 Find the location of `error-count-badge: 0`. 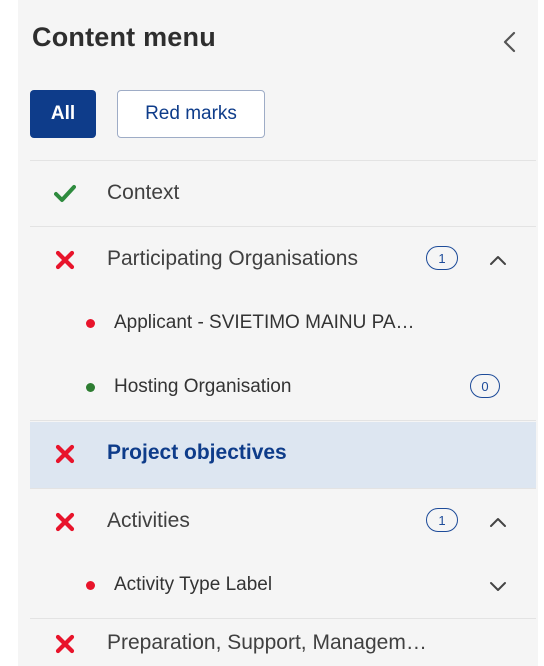

error-count-badge: 0 is located at coordinates (485, 386).